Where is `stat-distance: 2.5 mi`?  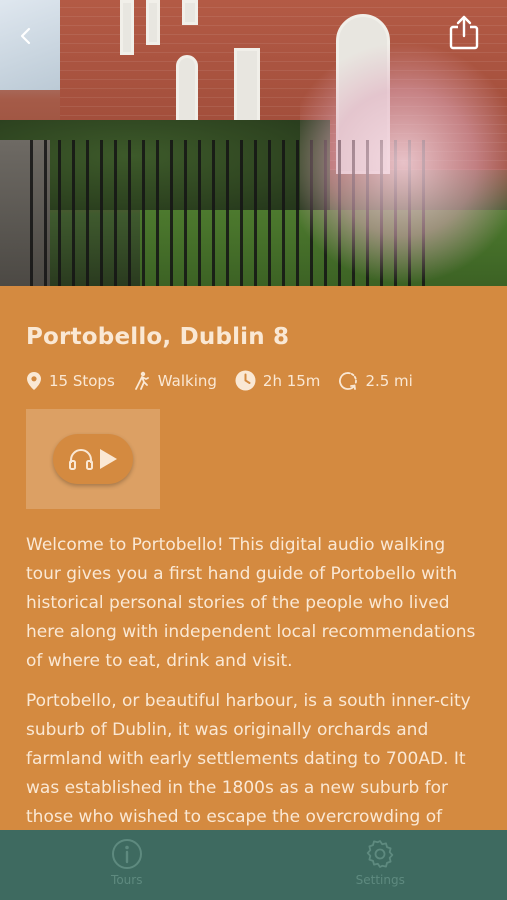
stat-distance: 2.5 mi is located at coordinates (375, 381).